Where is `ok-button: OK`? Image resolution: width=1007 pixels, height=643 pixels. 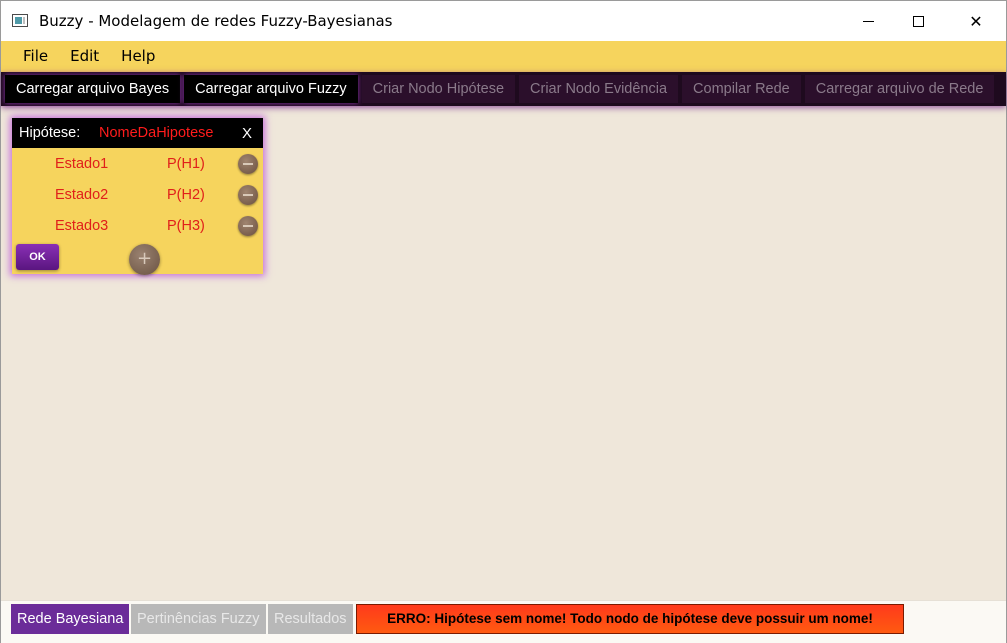 ok-button: OK is located at coordinates (37, 257).